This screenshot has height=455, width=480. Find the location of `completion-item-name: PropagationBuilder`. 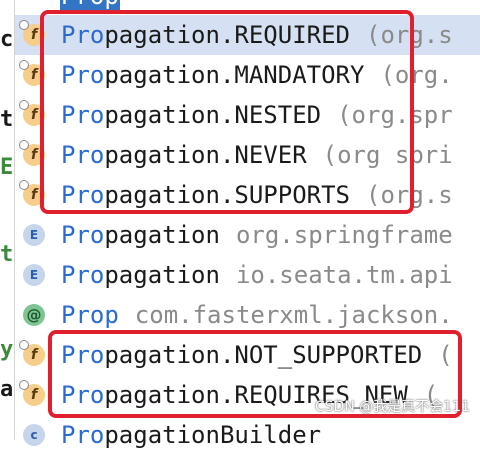

completion-item-name: PropagationBuilder is located at coordinates (191, 435).